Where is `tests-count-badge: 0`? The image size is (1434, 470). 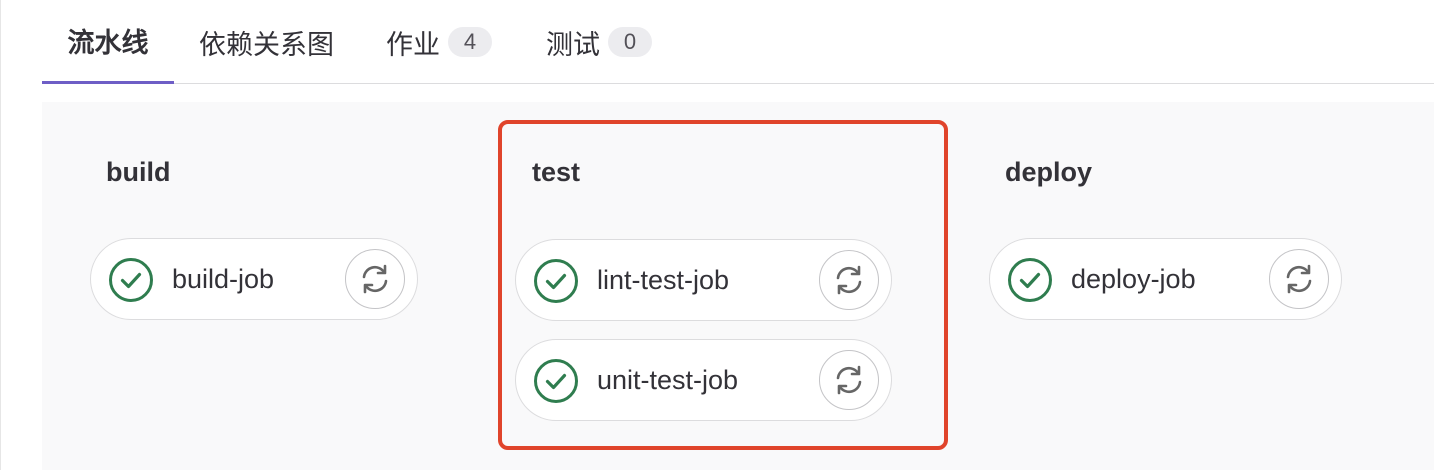 tests-count-badge: 0 is located at coordinates (630, 42).